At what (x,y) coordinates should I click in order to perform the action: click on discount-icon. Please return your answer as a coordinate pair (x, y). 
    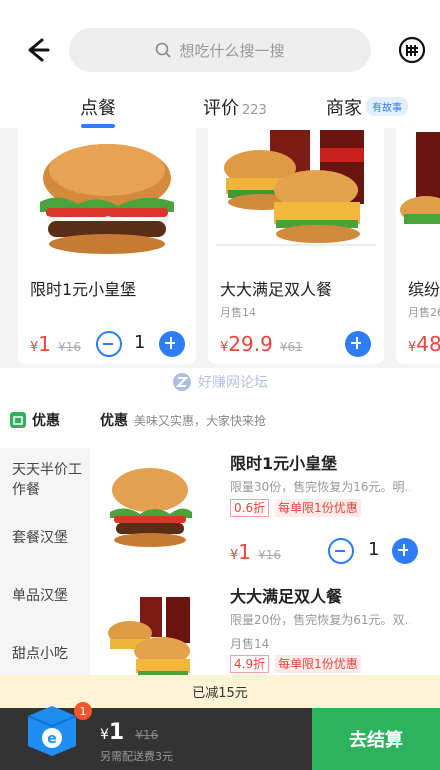
    Looking at the image, I should click on (18, 420).